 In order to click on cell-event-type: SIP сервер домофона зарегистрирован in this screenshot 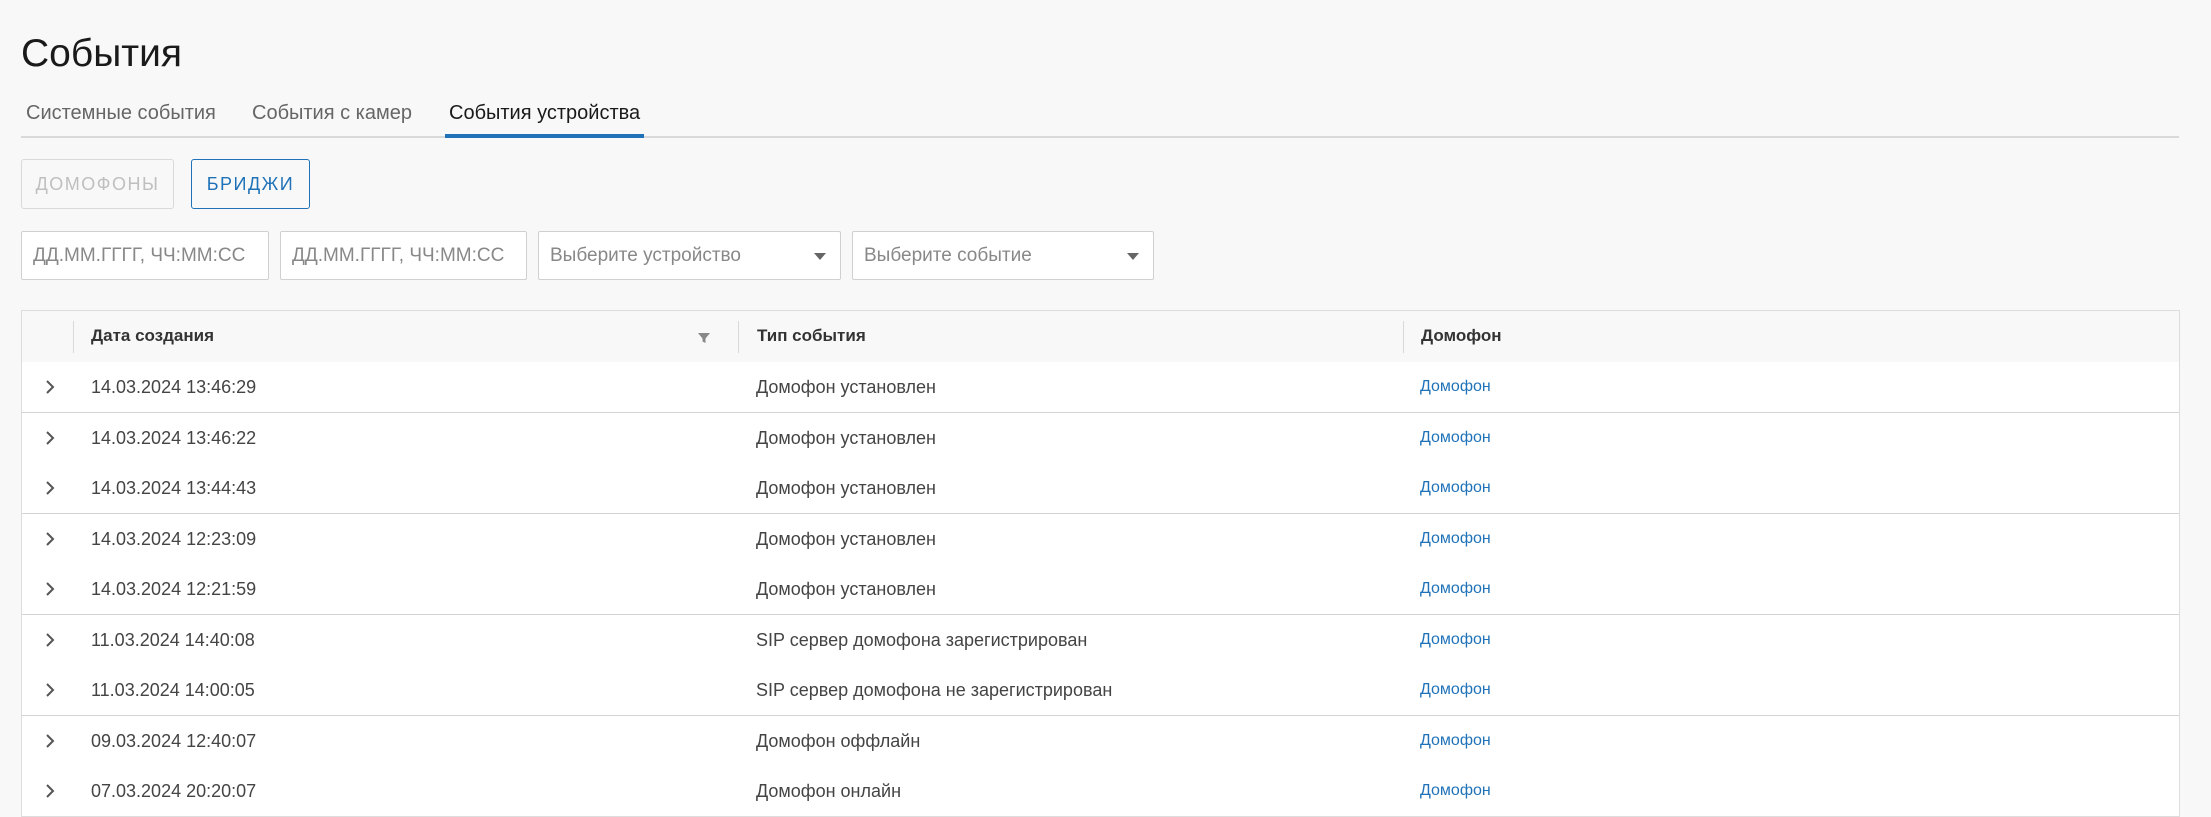, I will do `click(922, 639)`.